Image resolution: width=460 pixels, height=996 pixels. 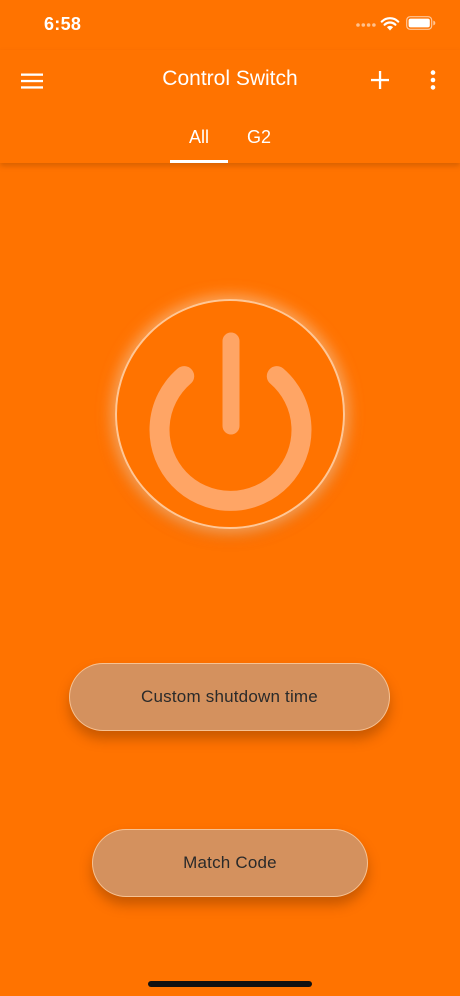 What do you see at coordinates (230, 106) in the screenshot?
I see `app-bar: Control Switch All G2` at bounding box center [230, 106].